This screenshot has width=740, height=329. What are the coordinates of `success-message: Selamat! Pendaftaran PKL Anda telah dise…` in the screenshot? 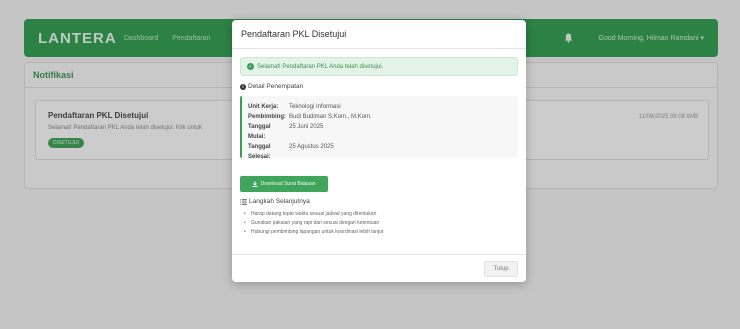 It's located at (320, 66).